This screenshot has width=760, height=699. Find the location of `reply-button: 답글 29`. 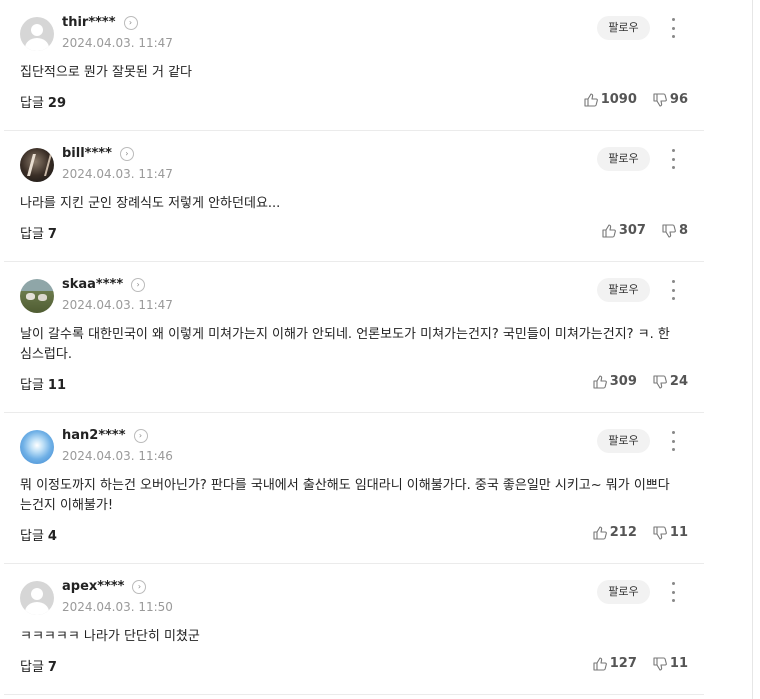

reply-button: 답글 29 is located at coordinates (43, 101).